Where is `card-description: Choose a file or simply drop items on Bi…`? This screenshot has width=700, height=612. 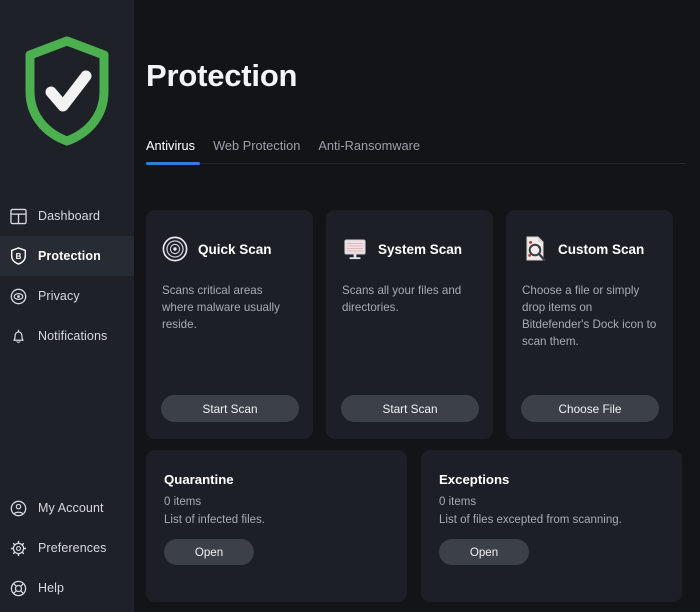 card-description: Choose a file or simply drop items on Bi… is located at coordinates (589, 316).